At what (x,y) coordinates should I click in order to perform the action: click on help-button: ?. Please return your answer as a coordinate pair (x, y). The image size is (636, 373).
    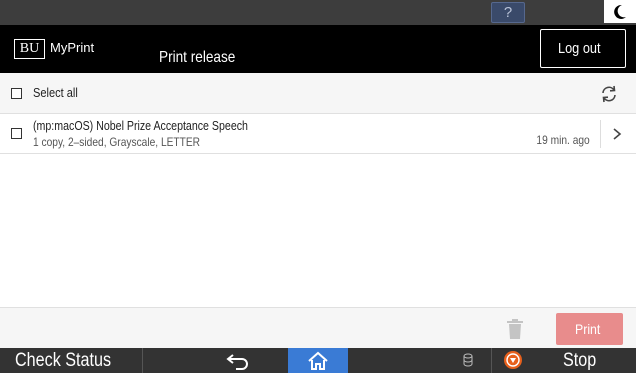
    Looking at the image, I should click on (508, 12).